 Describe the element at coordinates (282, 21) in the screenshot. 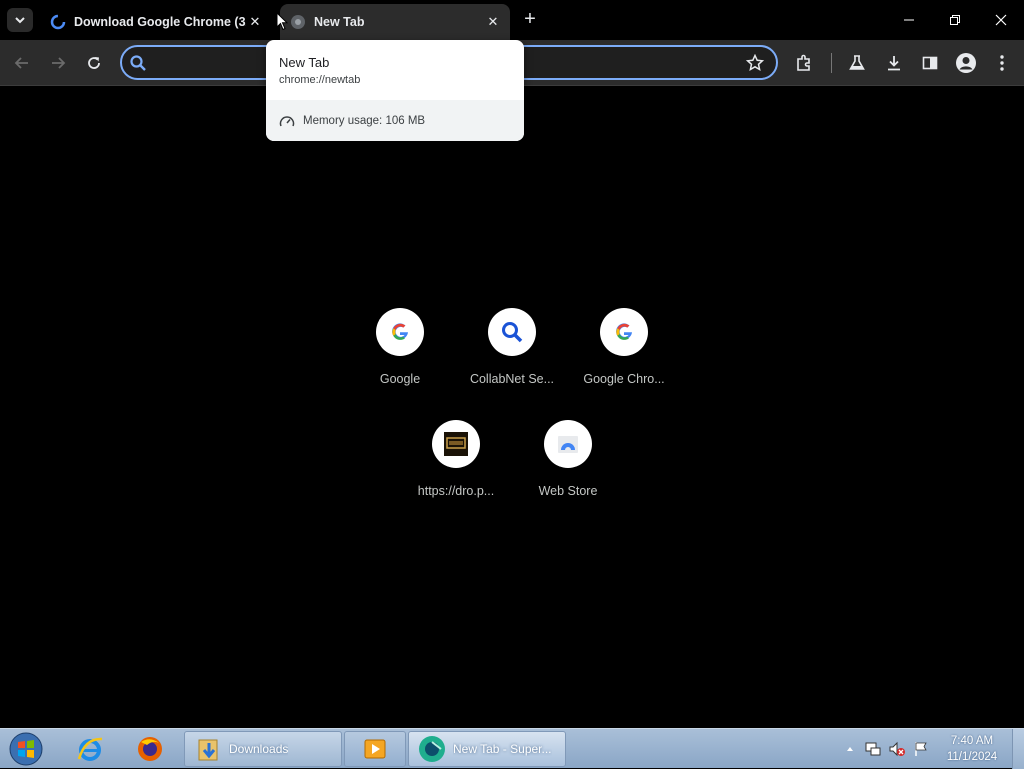

I see `mouse-cursor-icon` at that location.